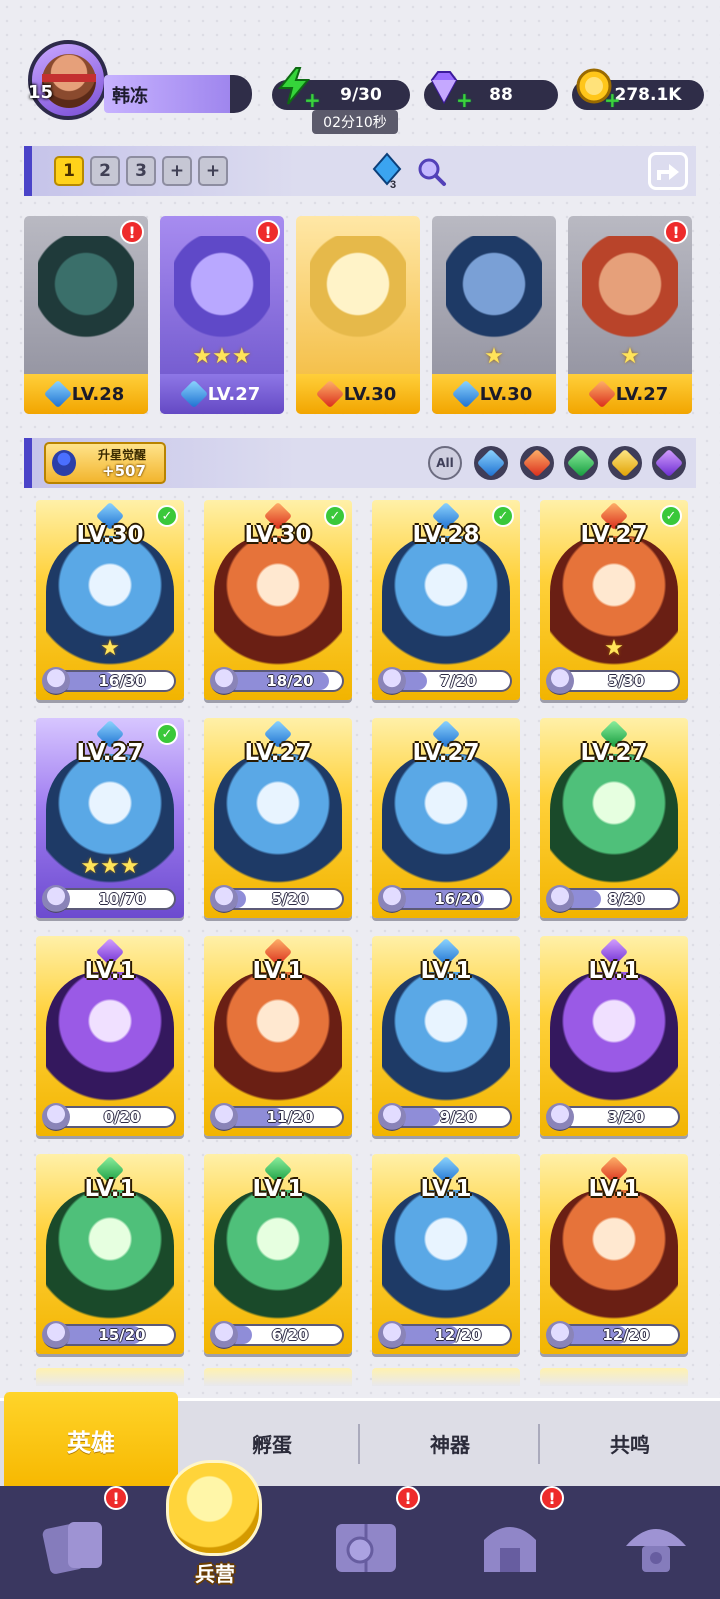  I want to click on hero-card: LV.1 3/20, so click(614, 1036).